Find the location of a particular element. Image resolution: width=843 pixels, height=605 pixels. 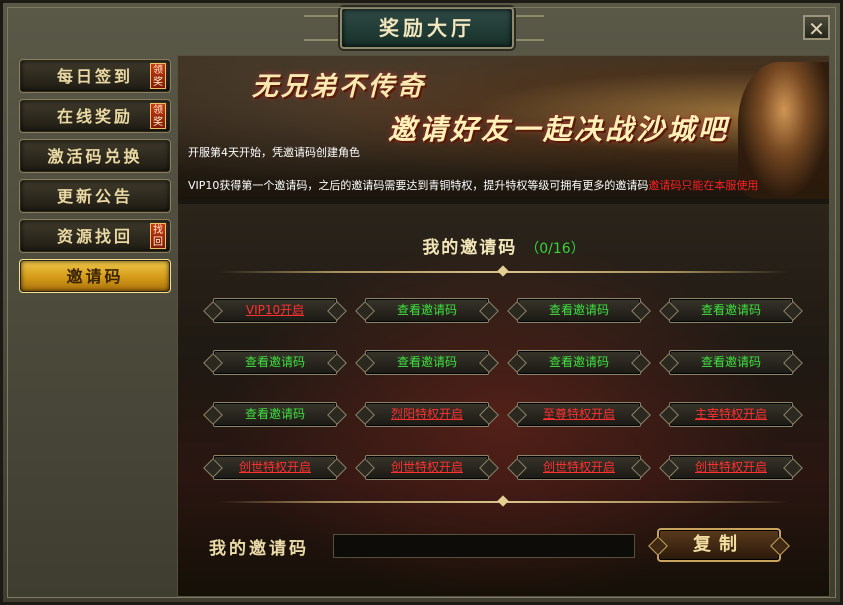

sidebar-item-label: 邀请码 is located at coordinates (95, 276).